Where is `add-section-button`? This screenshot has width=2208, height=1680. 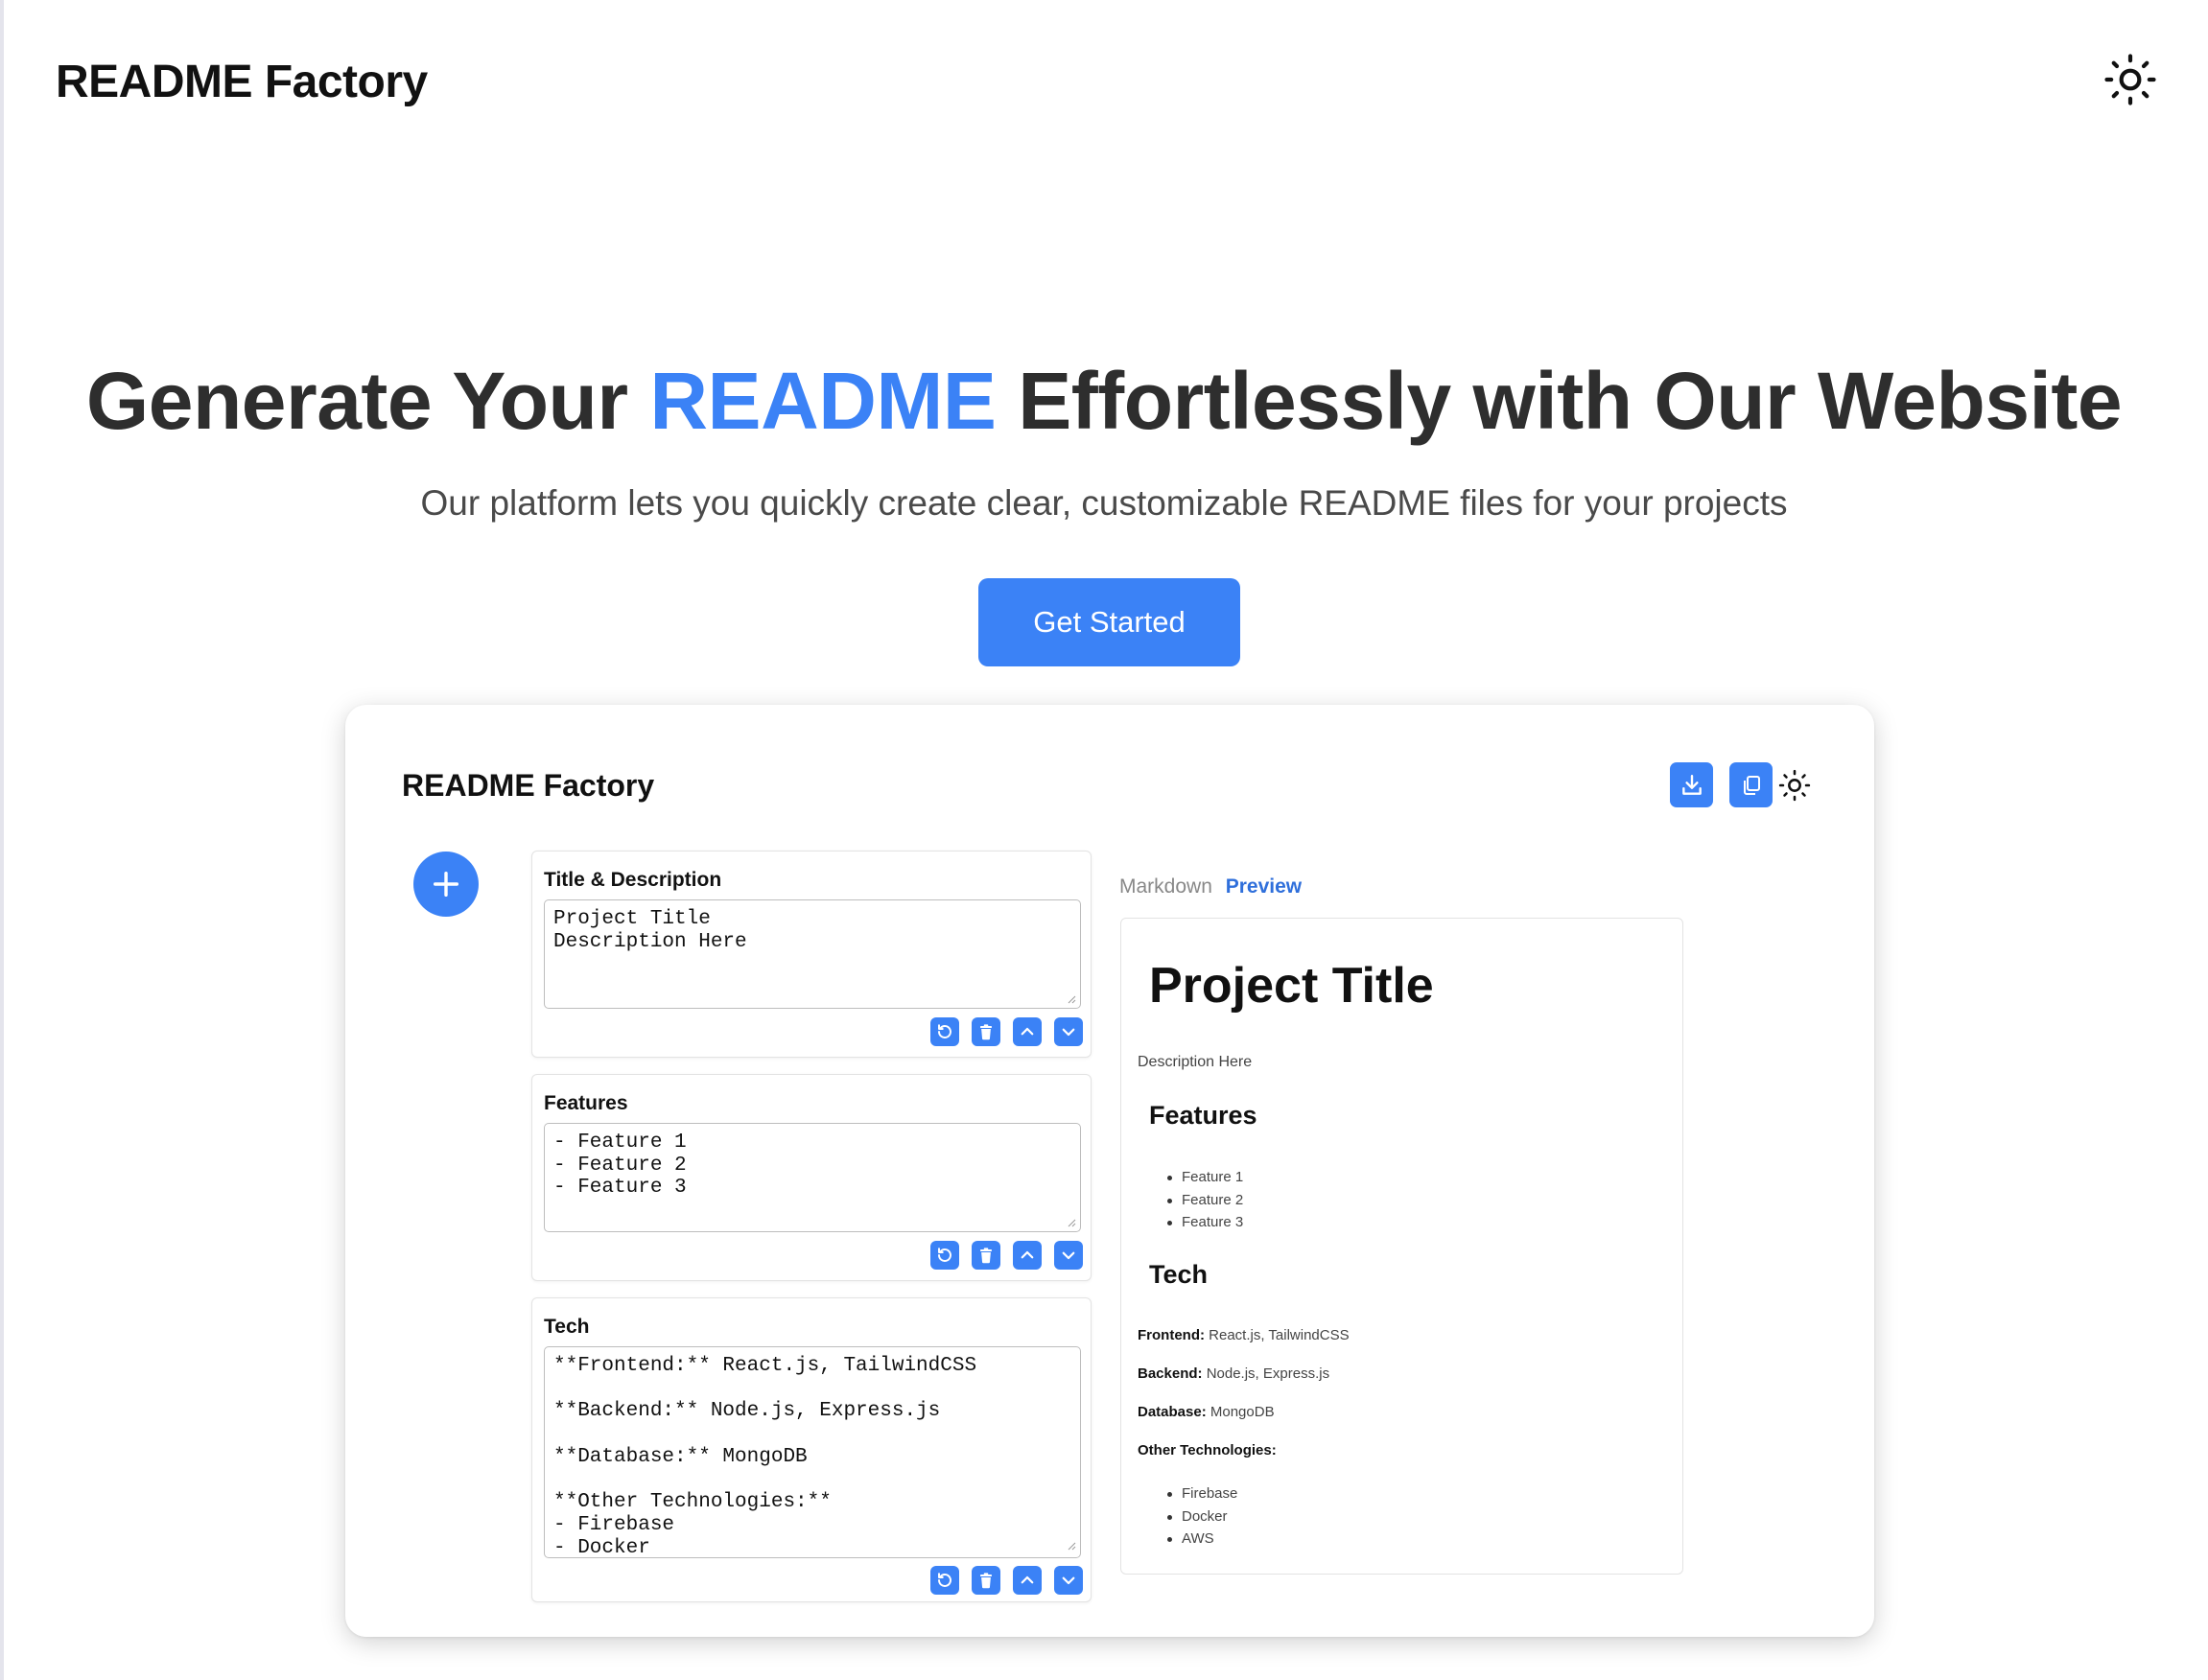
add-section-button is located at coordinates (446, 884).